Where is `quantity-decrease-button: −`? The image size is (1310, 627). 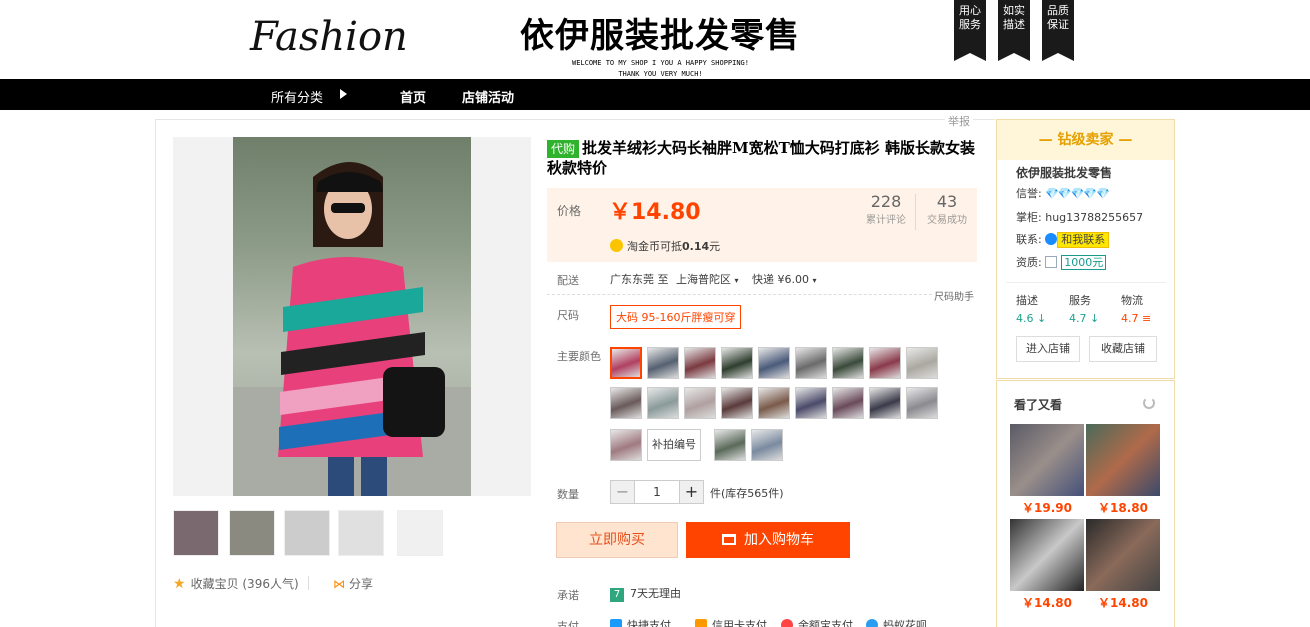 quantity-decrease-button: − is located at coordinates (623, 492).